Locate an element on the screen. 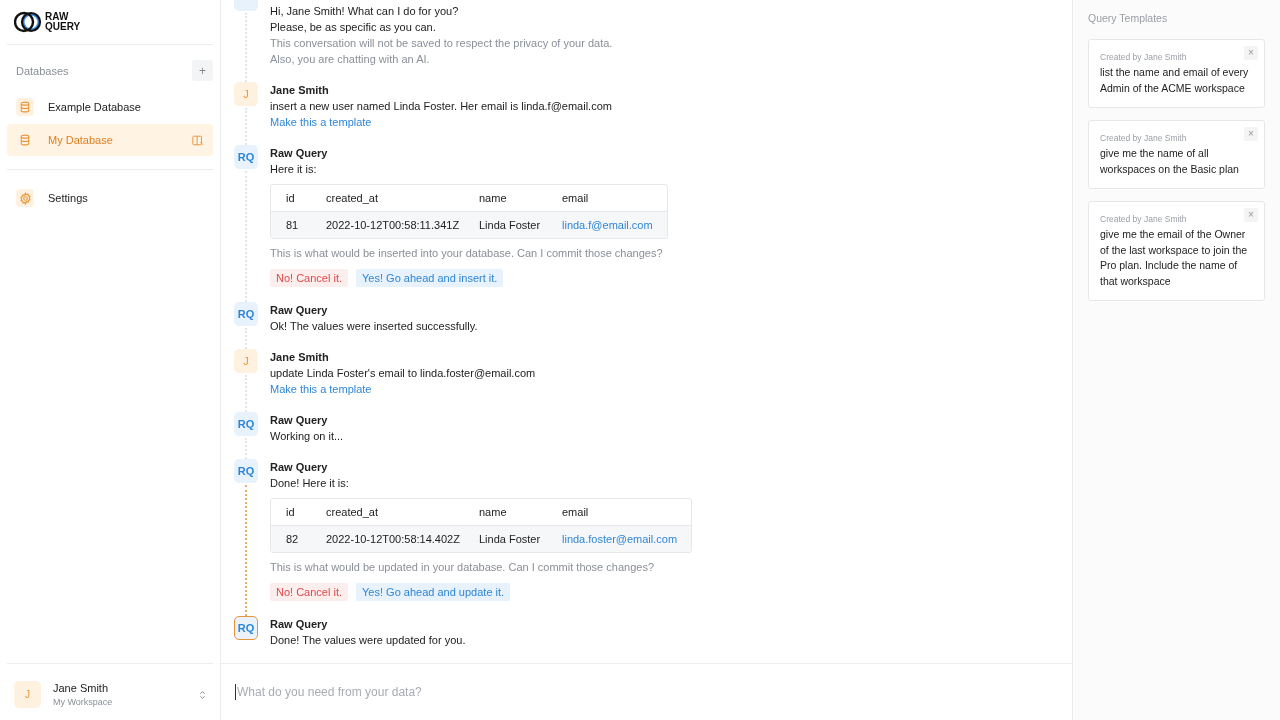 The image size is (1280, 720). database-icon is located at coordinates (25, 107).